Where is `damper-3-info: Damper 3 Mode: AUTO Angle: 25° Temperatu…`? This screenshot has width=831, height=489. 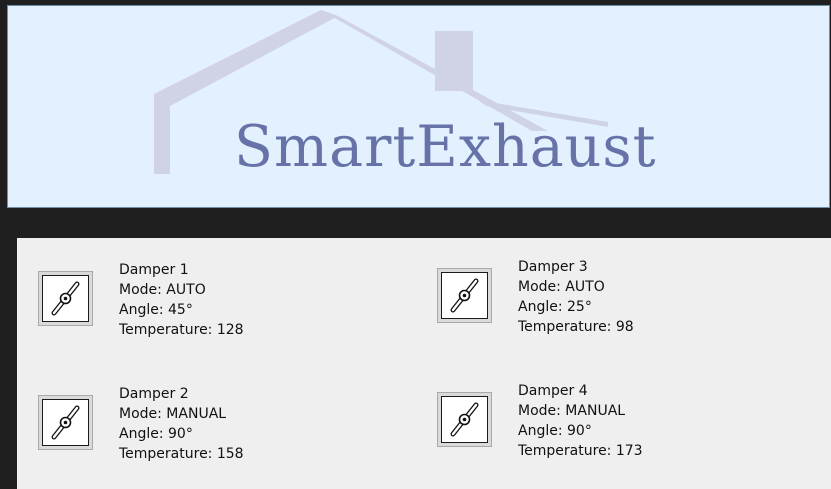 damper-3-info: Damper 3 Mode: AUTO Angle: 25° Temperatu… is located at coordinates (576, 297).